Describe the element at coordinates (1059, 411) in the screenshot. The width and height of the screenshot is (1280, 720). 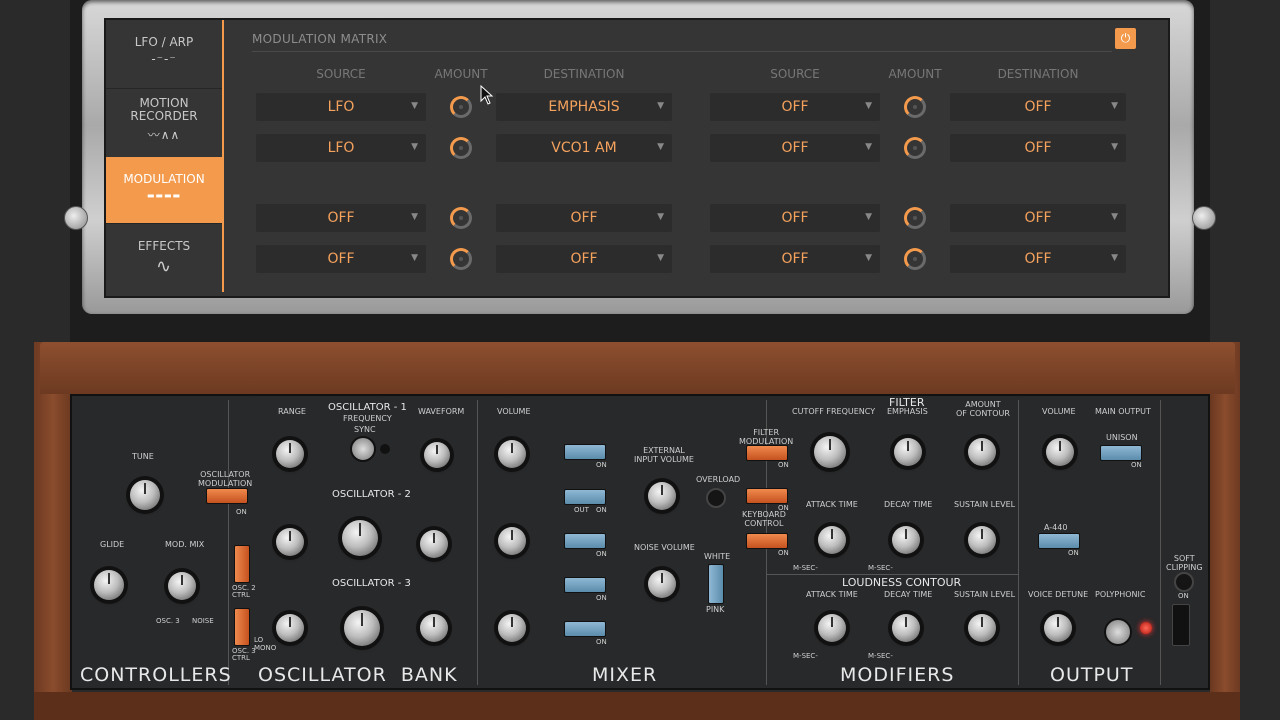
I see `output-volume-label: VOLUME` at that location.